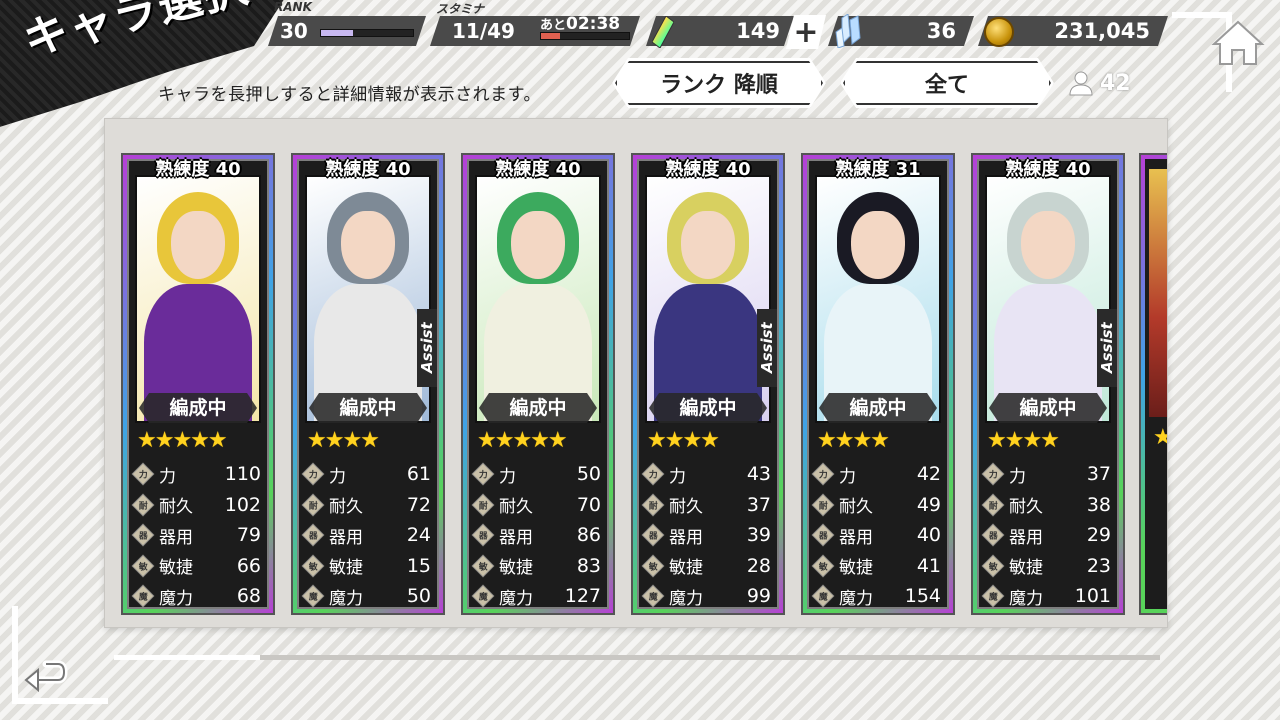 The height and width of the screenshot is (720, 1280). I want to click on rank-exp-fill, so click(337, 33).